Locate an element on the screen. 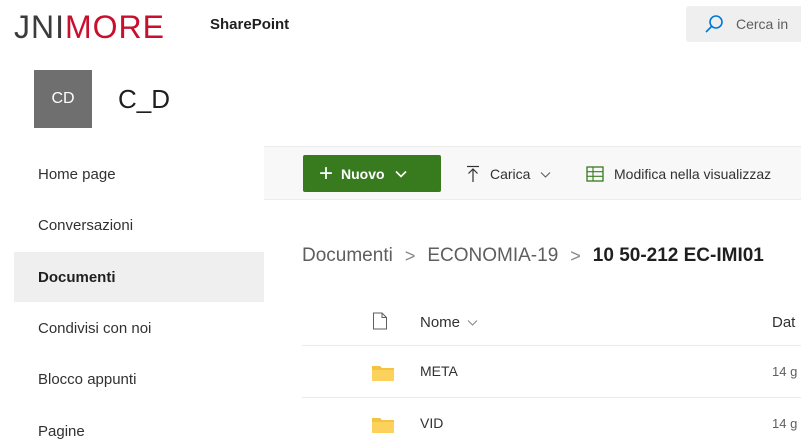 The height and width of the screenshot is (445, 801). suite-bar: JNIMORE SharePoint is located at coordinates (400, 26).